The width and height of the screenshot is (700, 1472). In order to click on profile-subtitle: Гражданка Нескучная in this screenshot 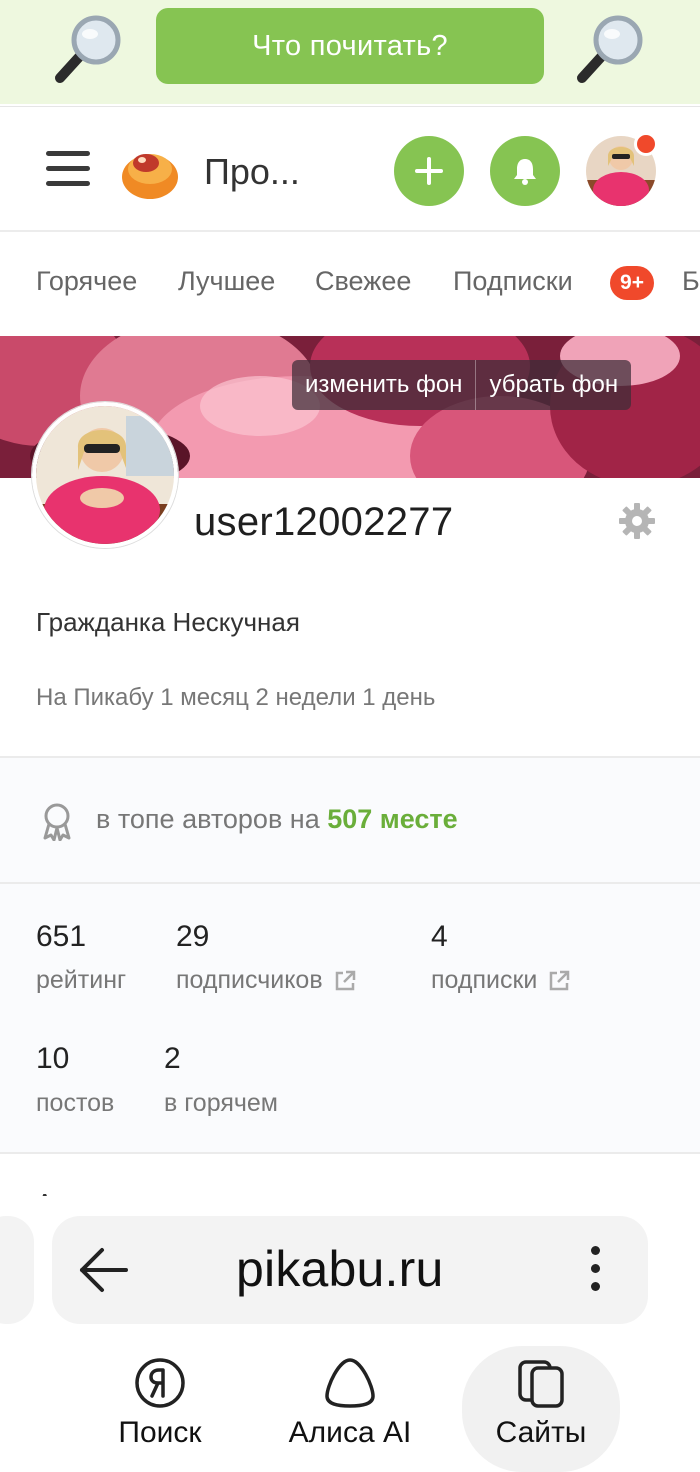, I will do `click(168, 622)`.